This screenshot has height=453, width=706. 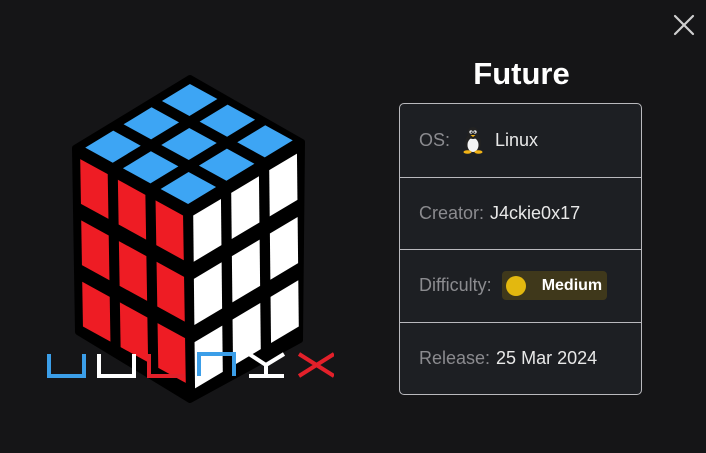 I want to click on difficulty-label: Difficulty:, so click(x=455, y=285).